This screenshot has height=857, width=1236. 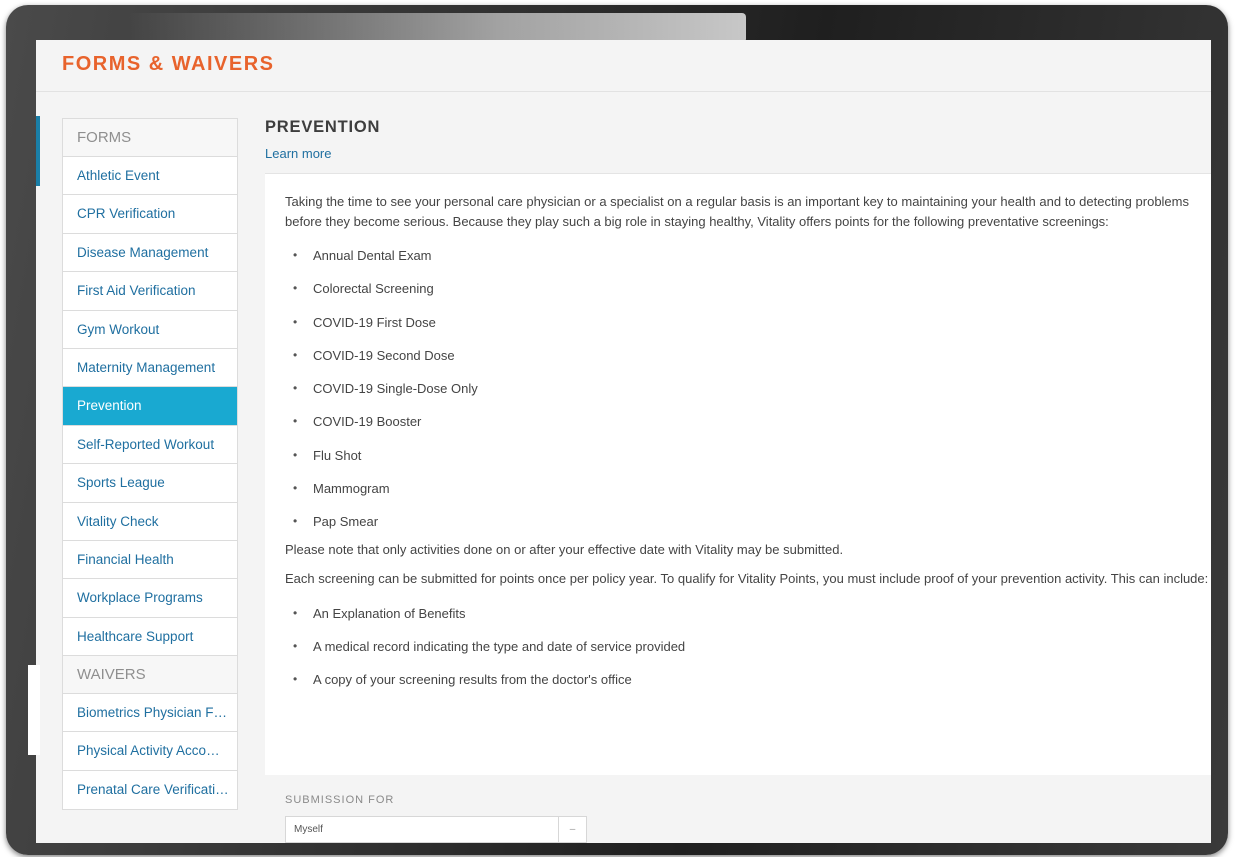 What do you see at coordinates (748, 620) in the screenshot?
I see `list-item: An Explanation of Benefits` at bounding box center [748, 620].